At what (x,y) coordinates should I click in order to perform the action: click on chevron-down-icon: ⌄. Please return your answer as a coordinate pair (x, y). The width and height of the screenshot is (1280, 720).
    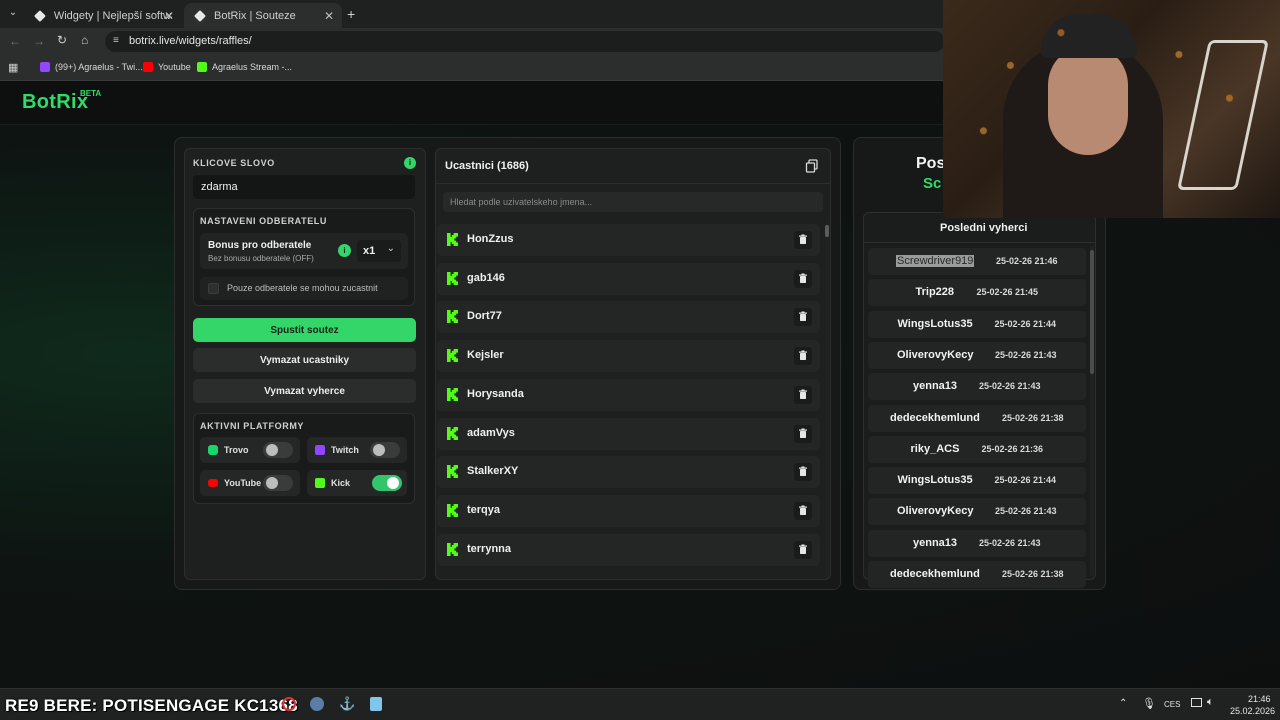
    Looking at the image, I should click on (390, 248).